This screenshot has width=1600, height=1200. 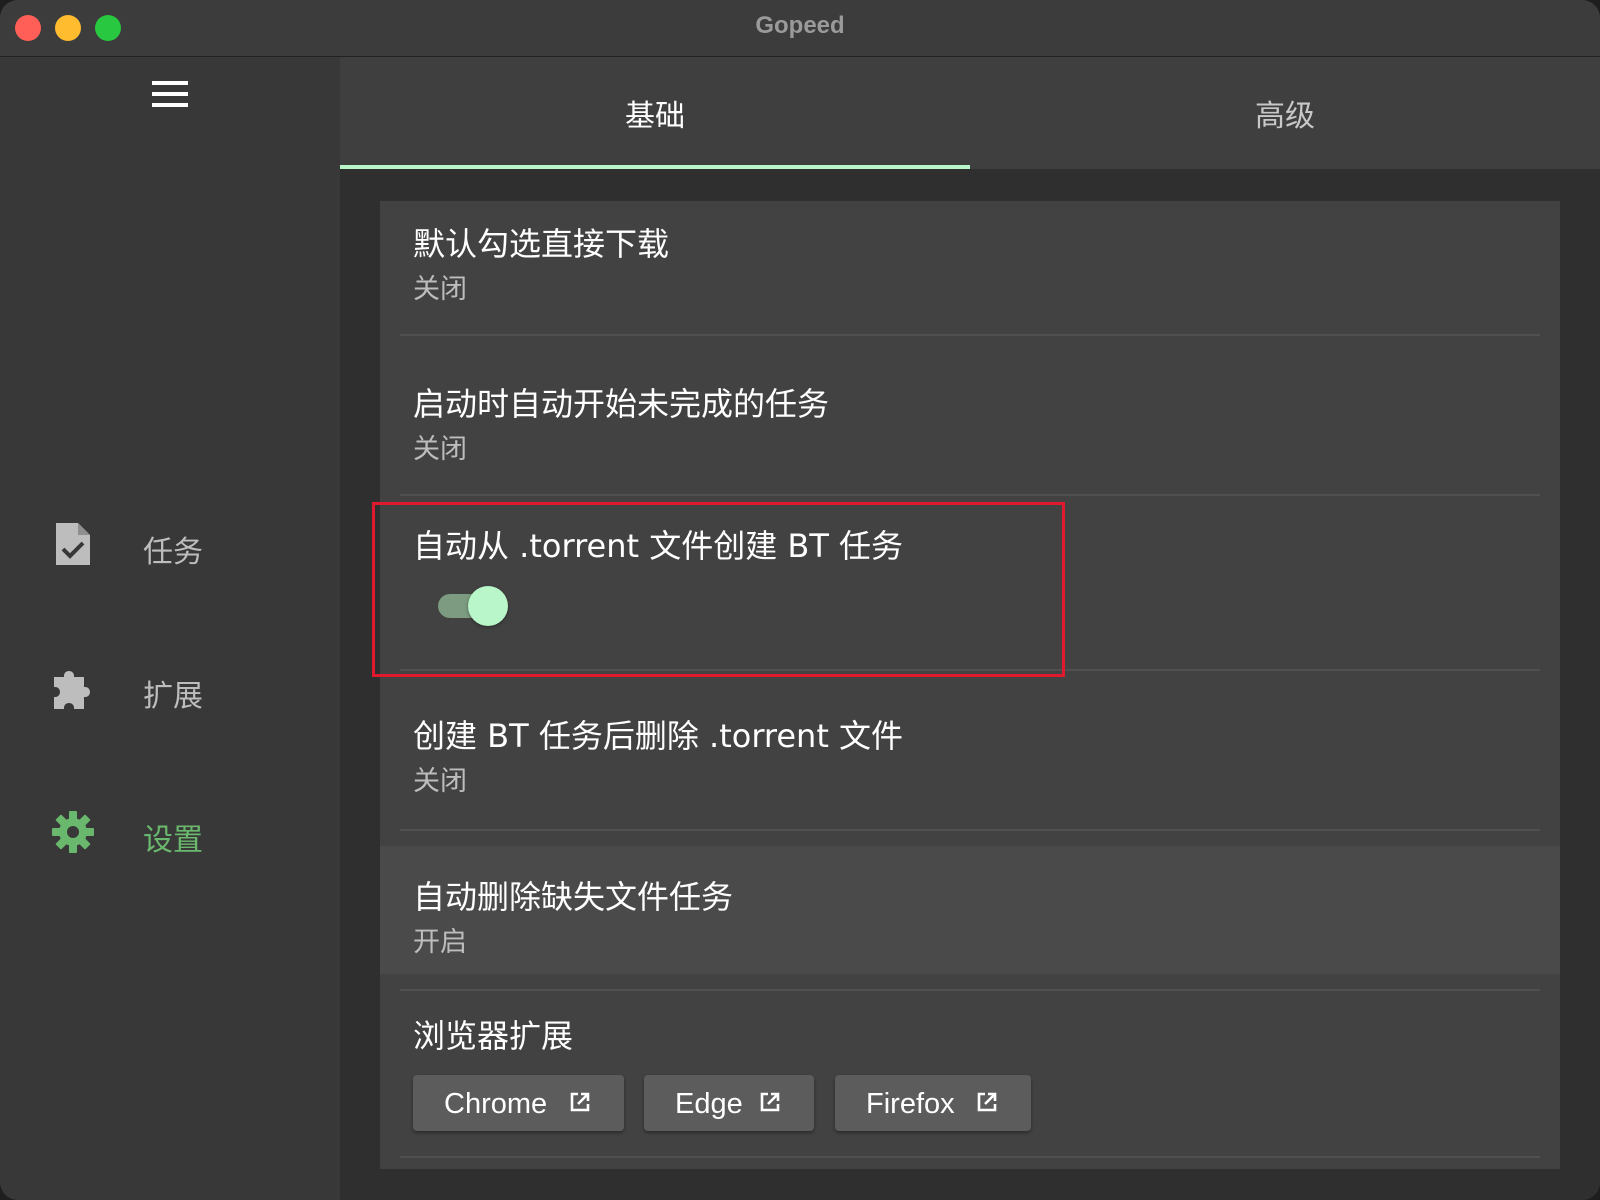 I want to click on setting-title: 默认勾选直接下载, so click(x=541, y=244).